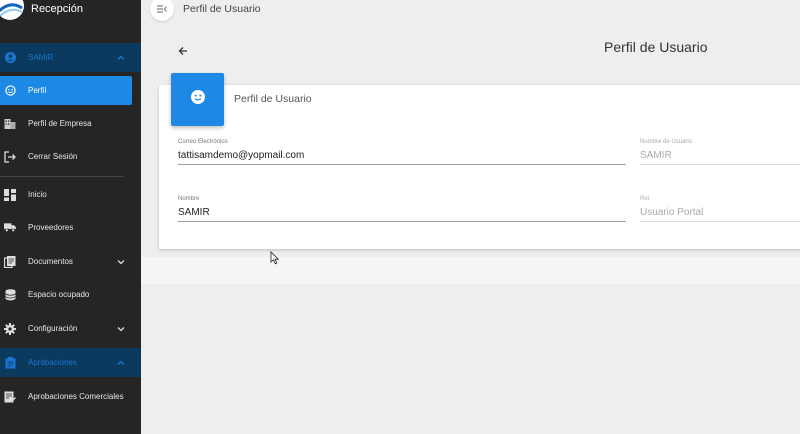 The height and width of the screenshot is (434, 800). What do you see at coordinates (656, 155) in the screenshot?
I see `username-field-value: SAMIR` at bounding box center [656, 155].